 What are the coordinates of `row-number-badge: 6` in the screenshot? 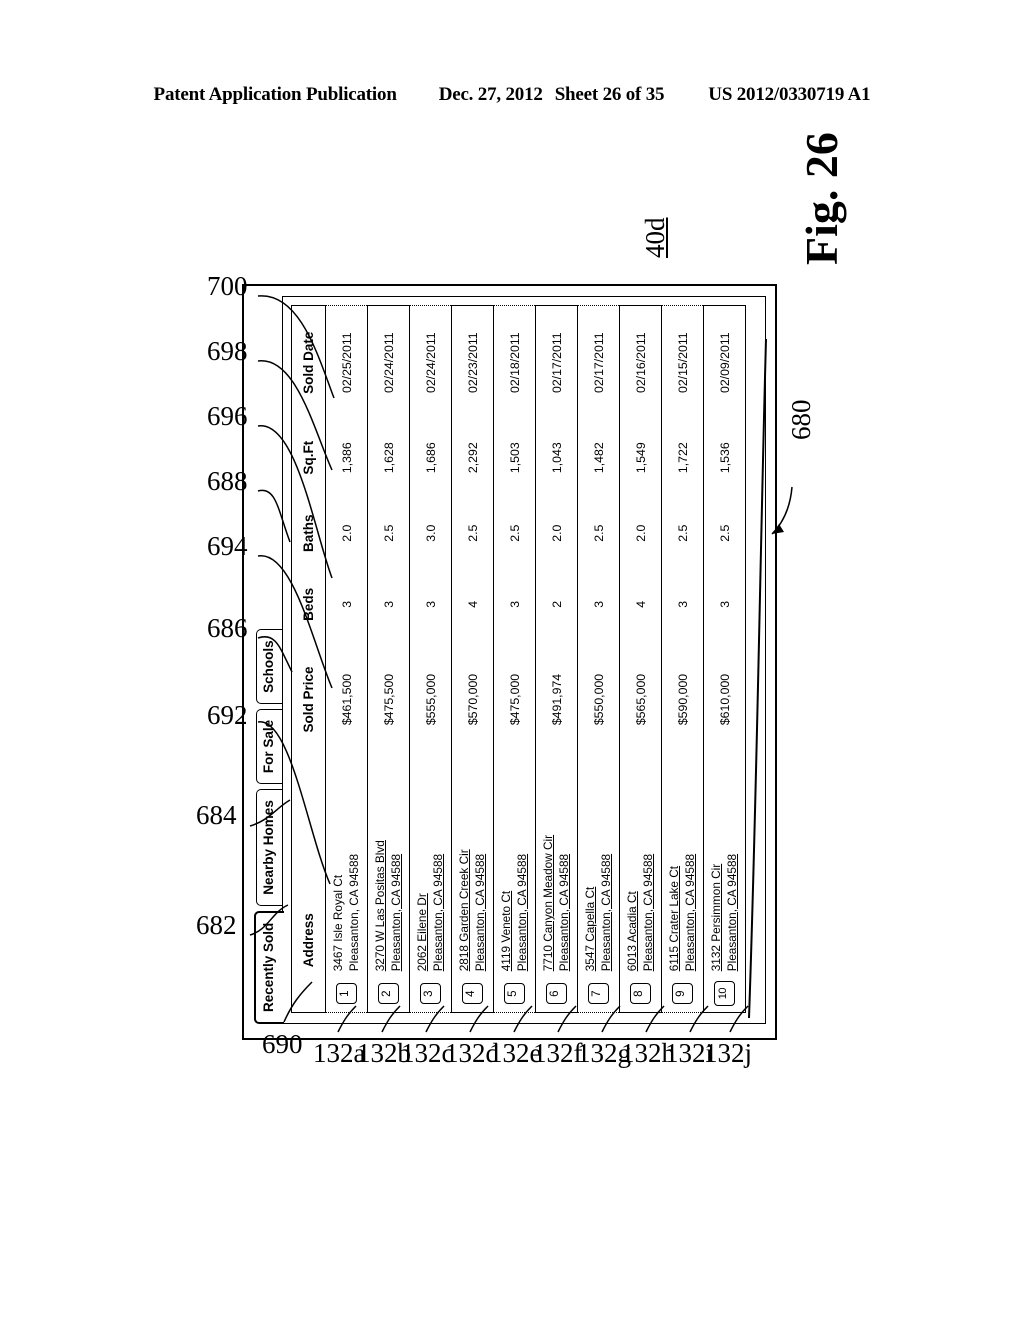 It's located at (556, 994).